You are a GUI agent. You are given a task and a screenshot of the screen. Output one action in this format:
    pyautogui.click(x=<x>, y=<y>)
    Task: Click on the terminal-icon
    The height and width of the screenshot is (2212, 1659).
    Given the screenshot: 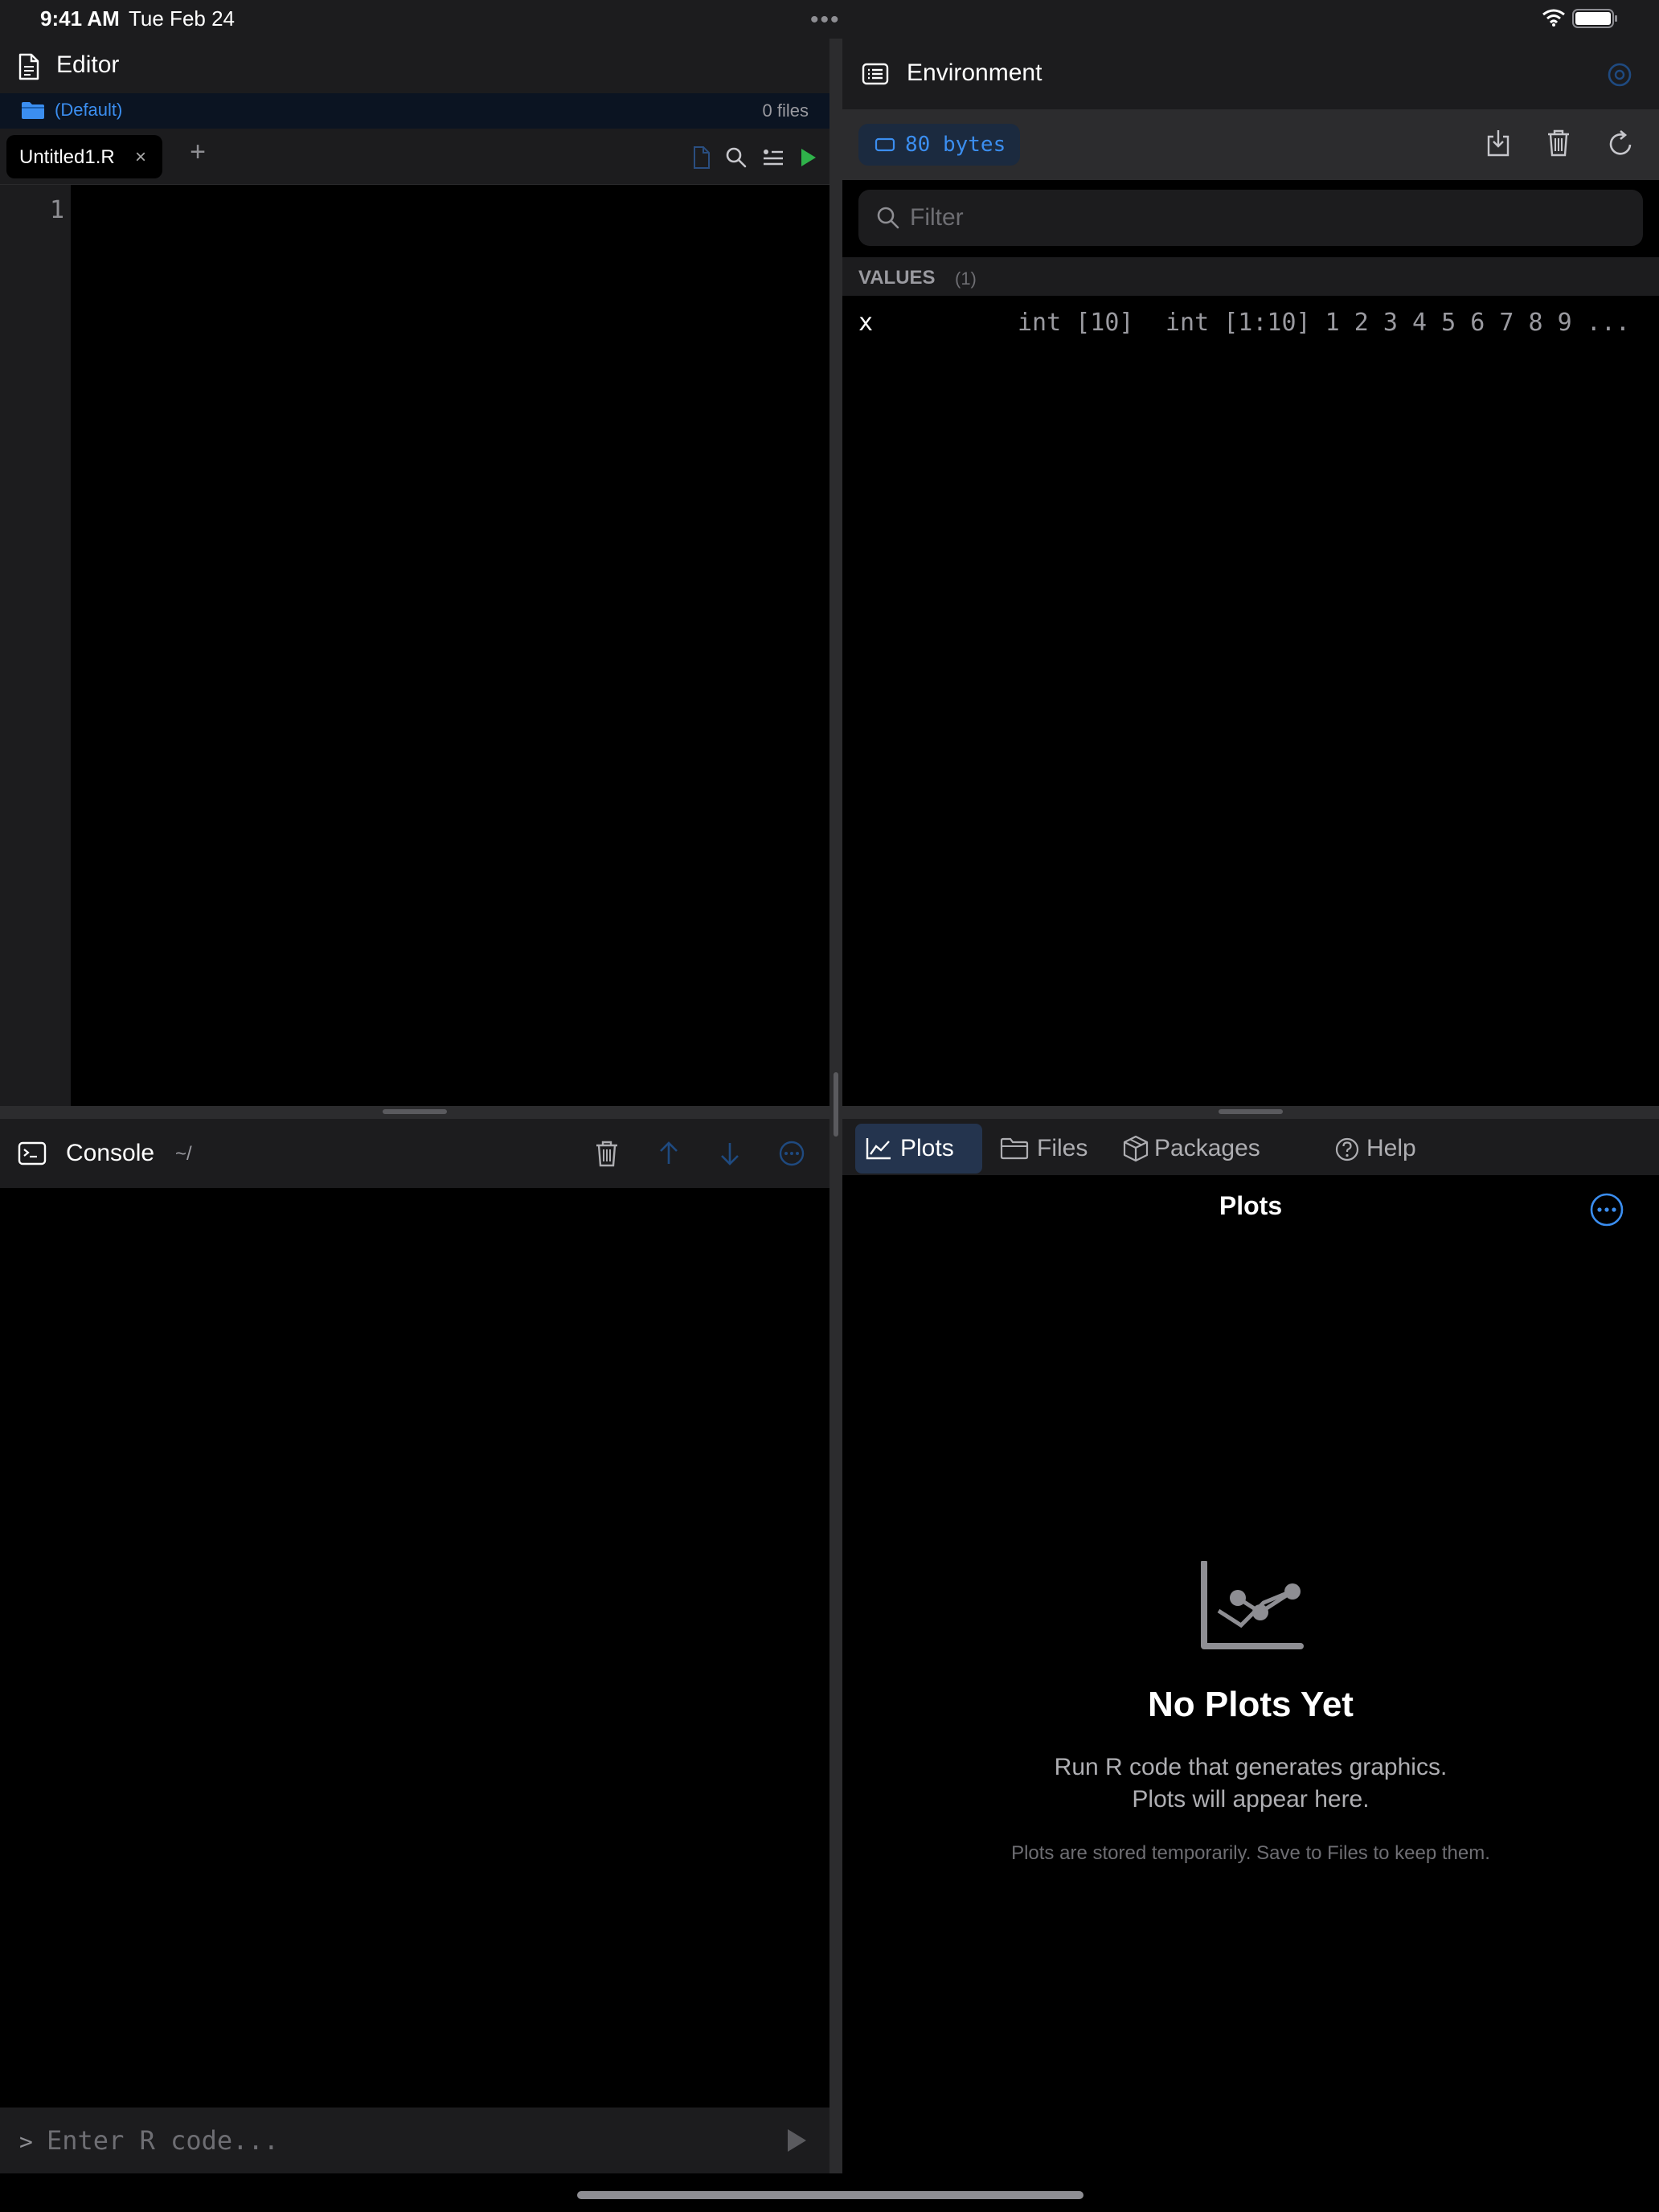 What is the action you would take?
    pyautogui.click(x=32, y=1153)
    